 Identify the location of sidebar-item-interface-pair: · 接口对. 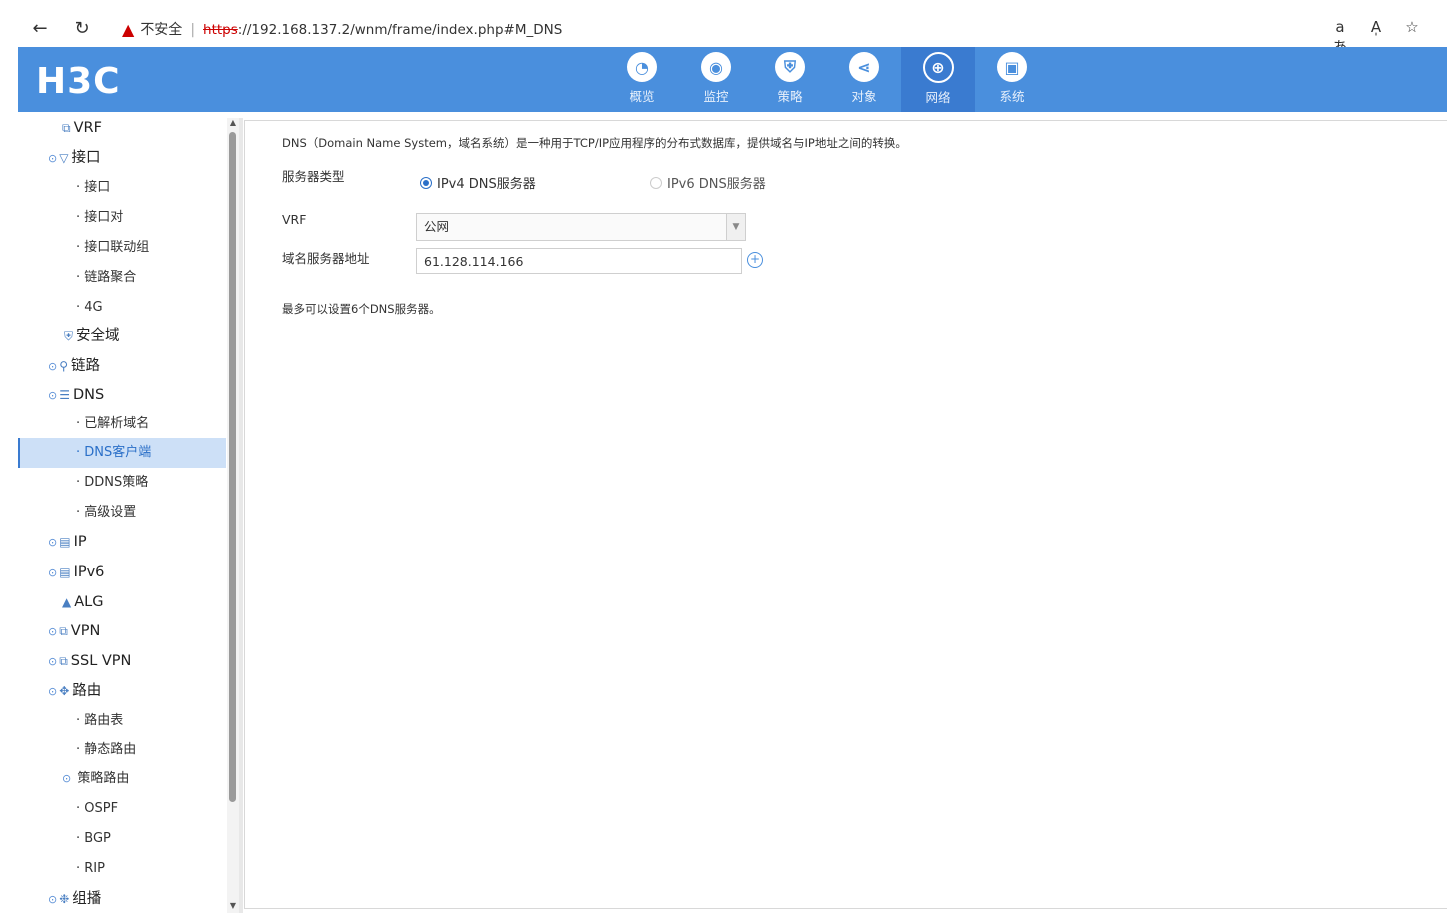
(122, 218).